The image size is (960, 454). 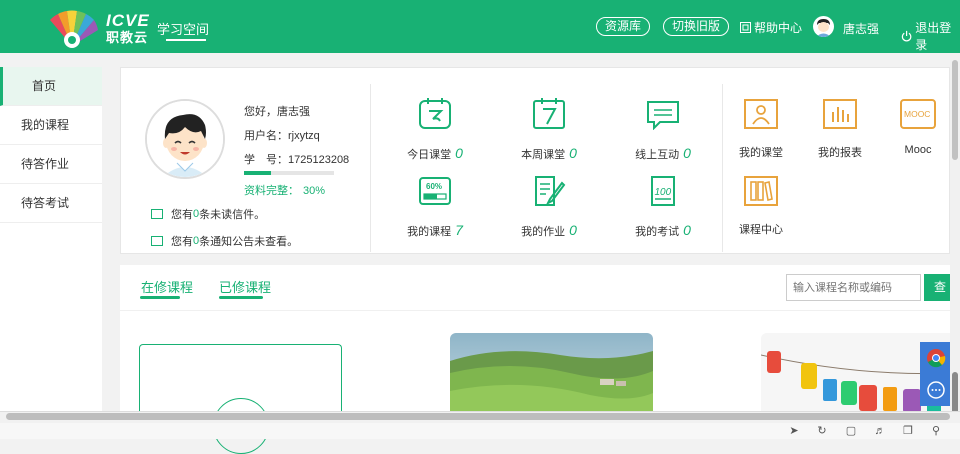 I want to click on tab-current-courses: 在修课程, so click(x=167, y=286).